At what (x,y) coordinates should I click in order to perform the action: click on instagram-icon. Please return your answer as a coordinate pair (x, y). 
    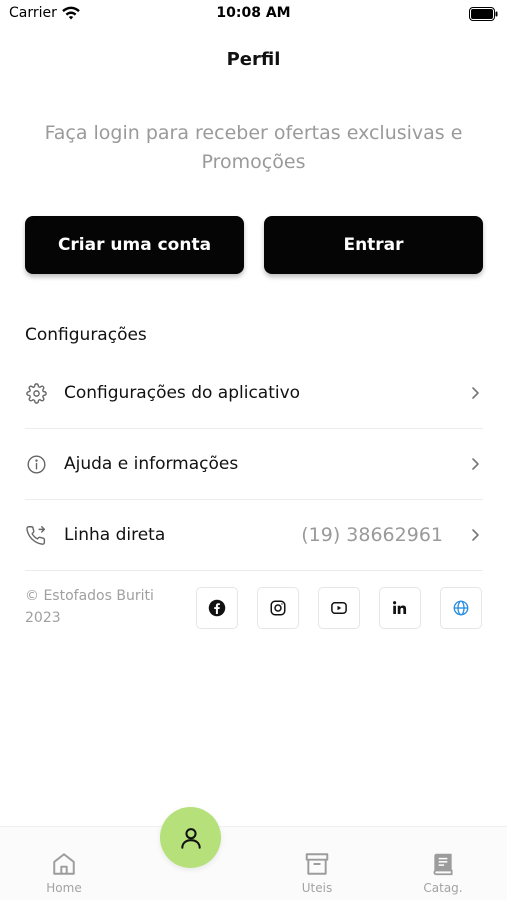
    Looking at the image, I should click on (278, 608).